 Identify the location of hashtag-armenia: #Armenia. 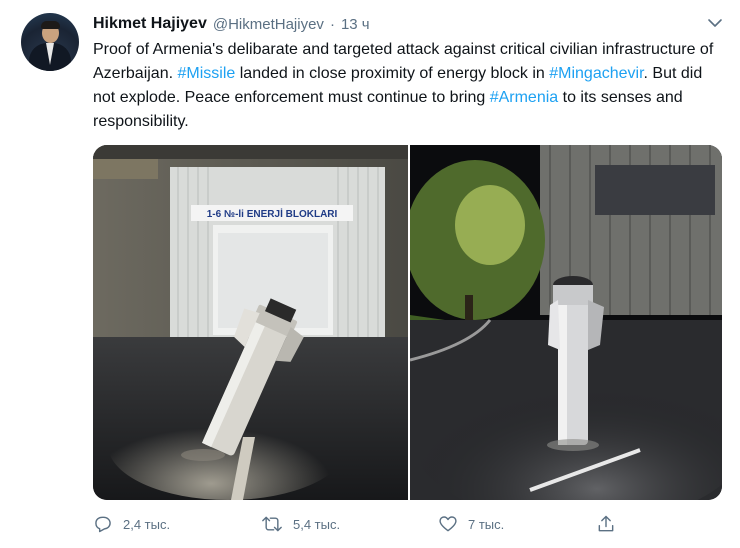
(524, 97).